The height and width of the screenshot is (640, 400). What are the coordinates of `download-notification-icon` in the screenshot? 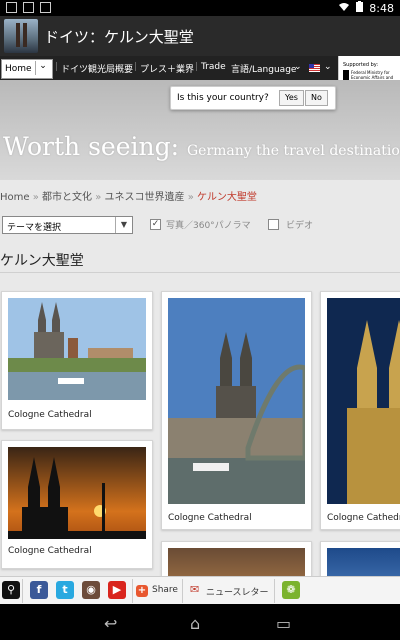 It's located at (45, 7).